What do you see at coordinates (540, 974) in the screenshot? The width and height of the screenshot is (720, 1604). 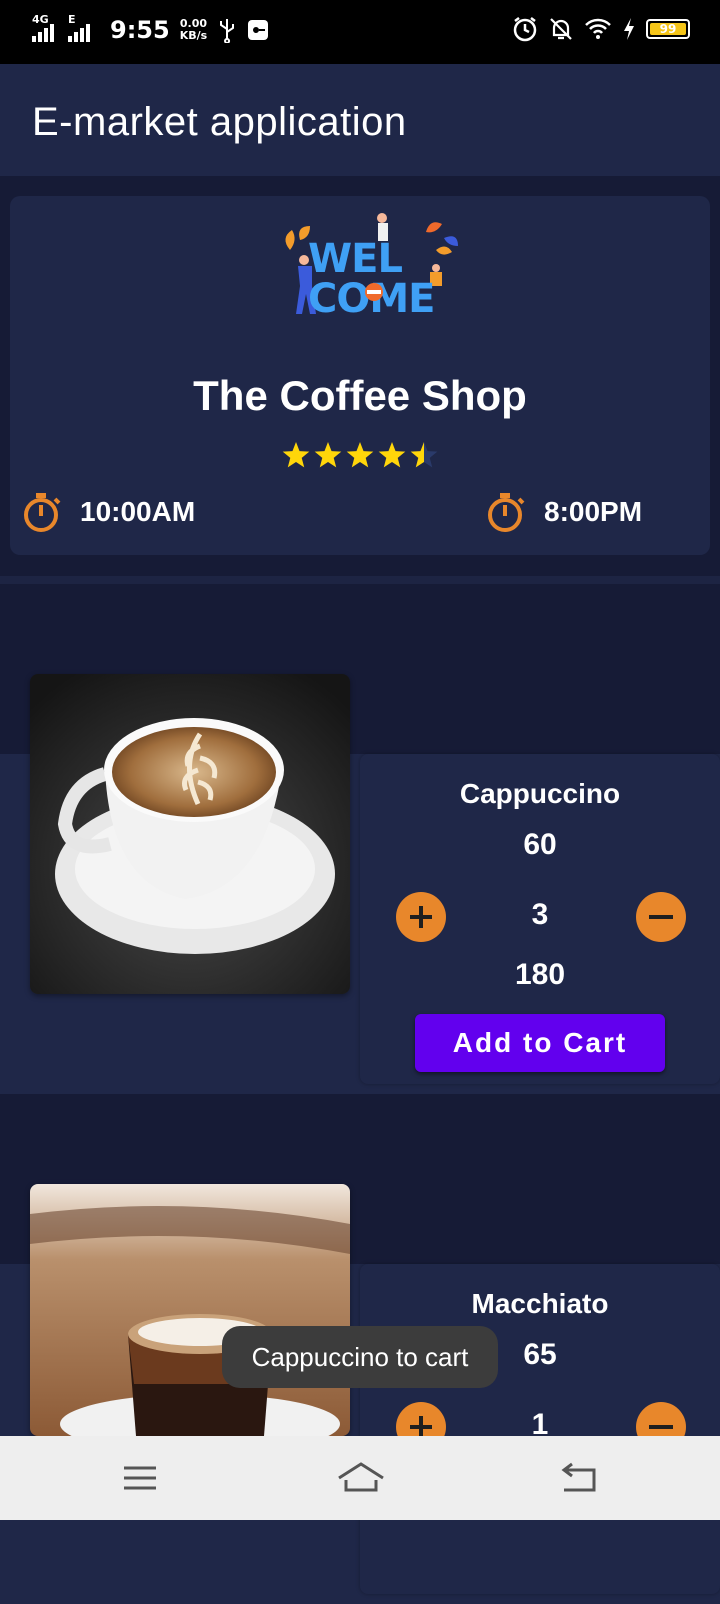 I see `product-total: 180` at bounding box center [540, 974].